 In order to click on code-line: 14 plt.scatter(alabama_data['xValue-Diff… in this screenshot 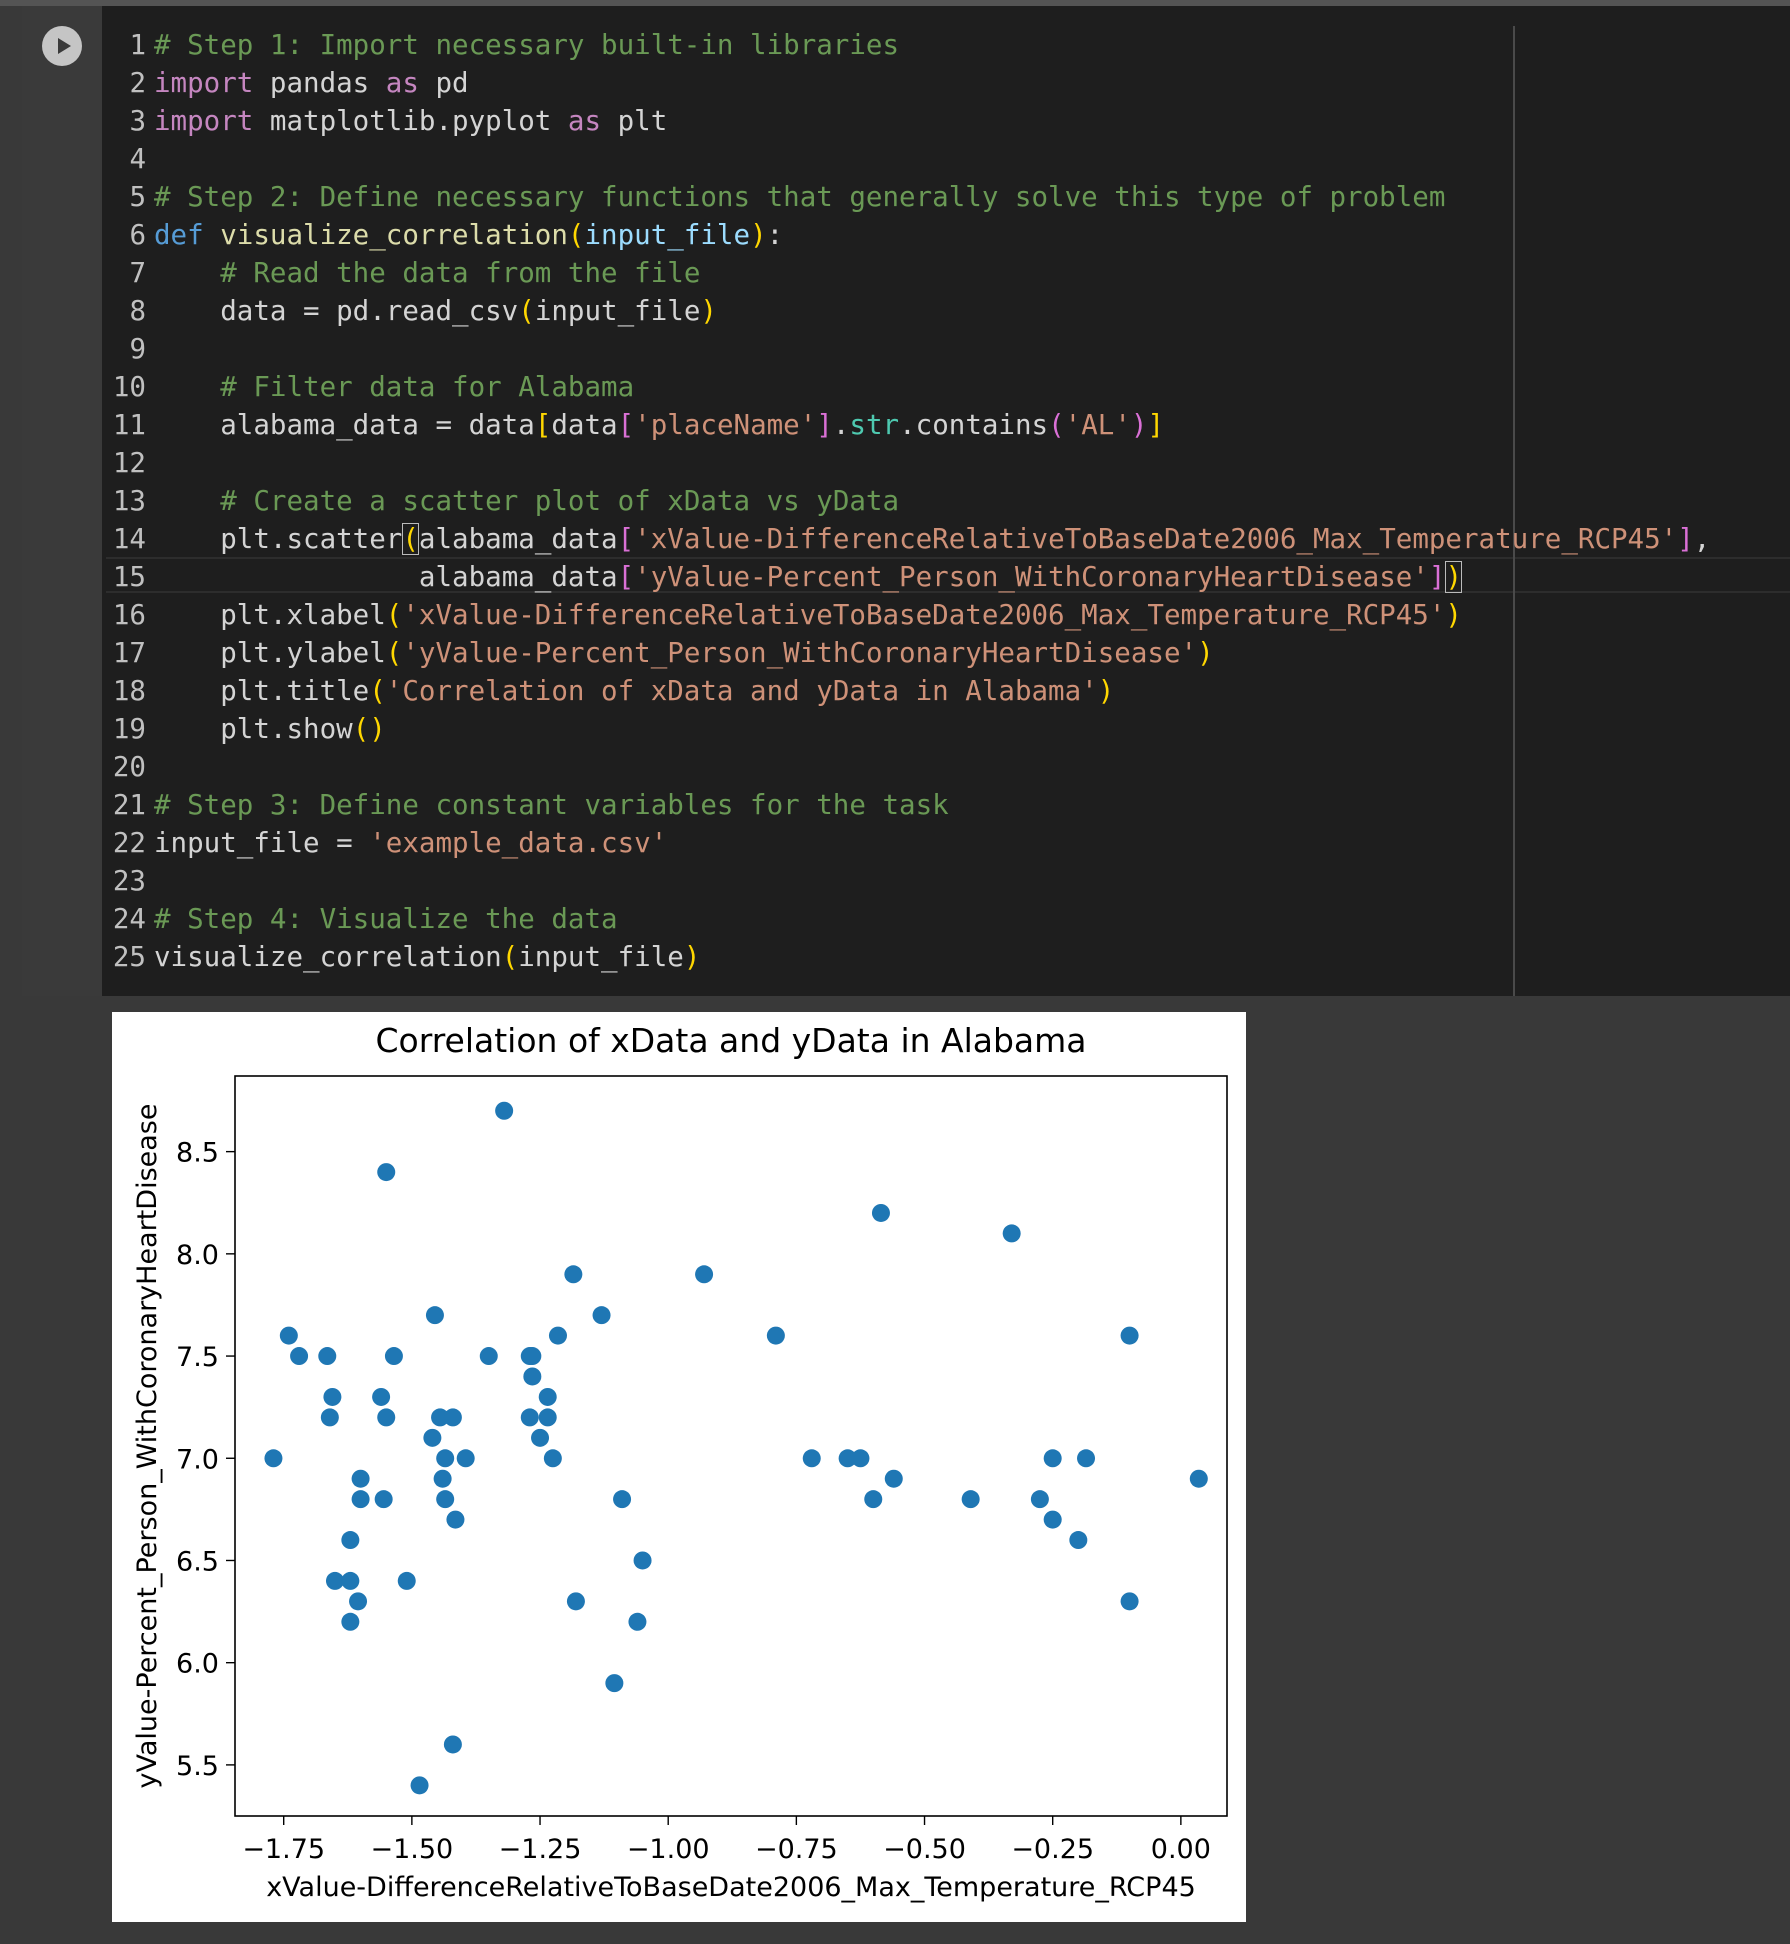, I will do `click(906, 539)`.